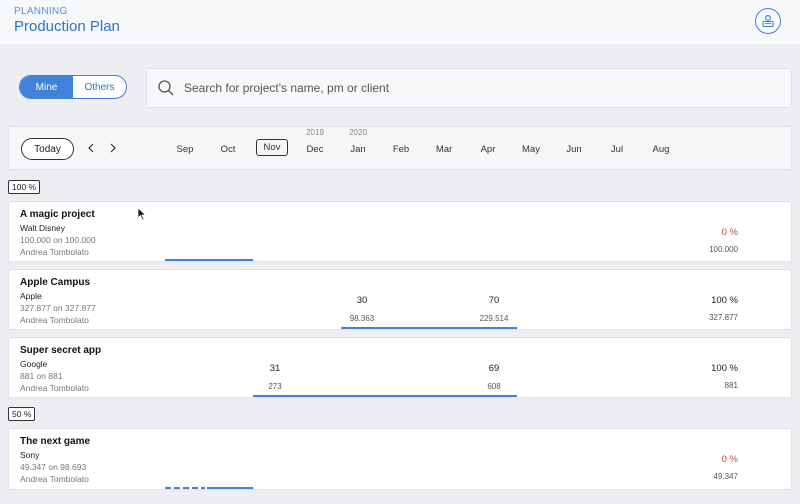 The image size is (800, 504). Describe the element at coordinates (272, 147) in the screenshot. I see `month-nov: Nov` at that location.